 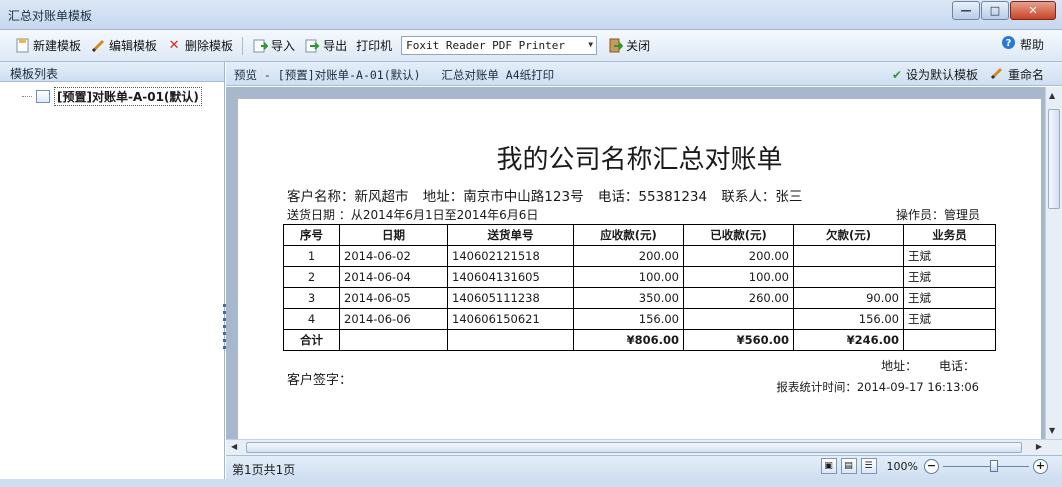 What do you see at coordinates (311, 298) in the screenshot?
I see `cell-seq: 3` at bounding box center [311, 298].